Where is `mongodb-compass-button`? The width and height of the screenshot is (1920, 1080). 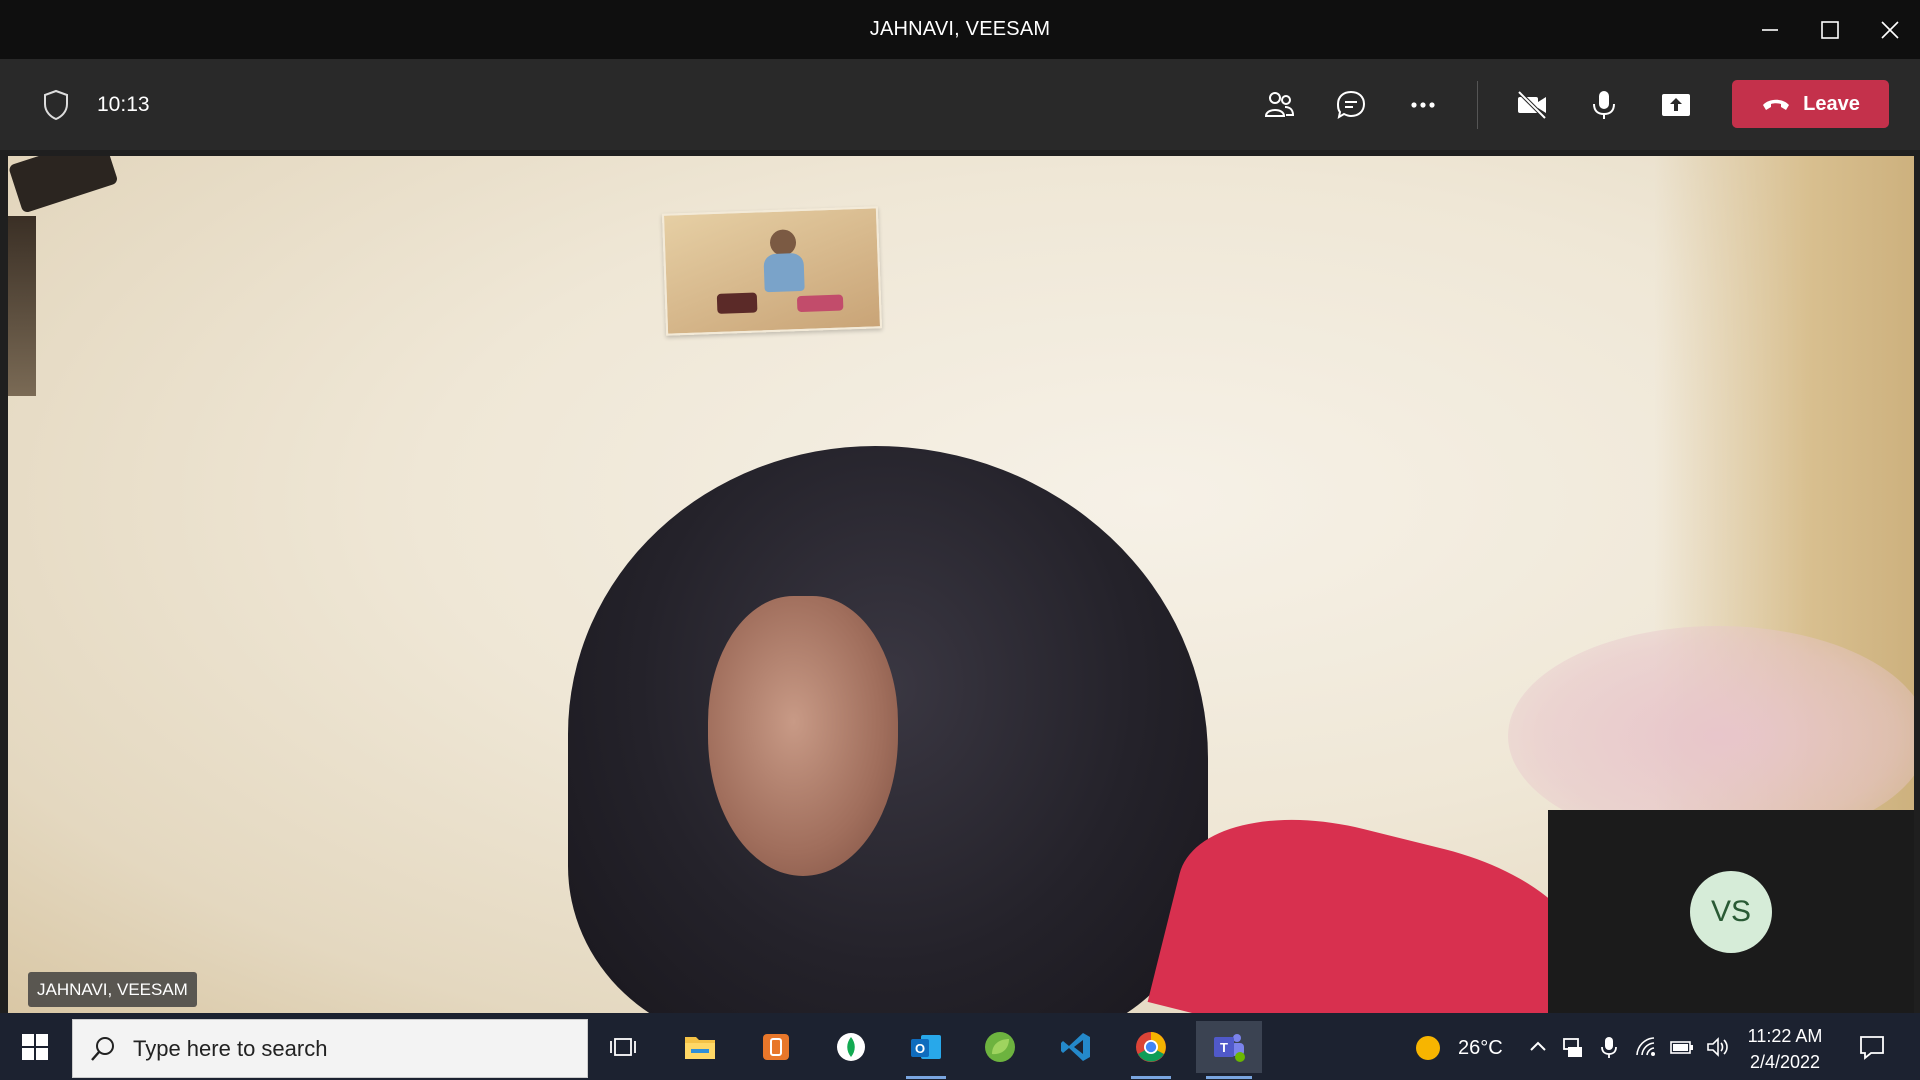
mongodb-compass-button is located at coordinates (851, 1047).